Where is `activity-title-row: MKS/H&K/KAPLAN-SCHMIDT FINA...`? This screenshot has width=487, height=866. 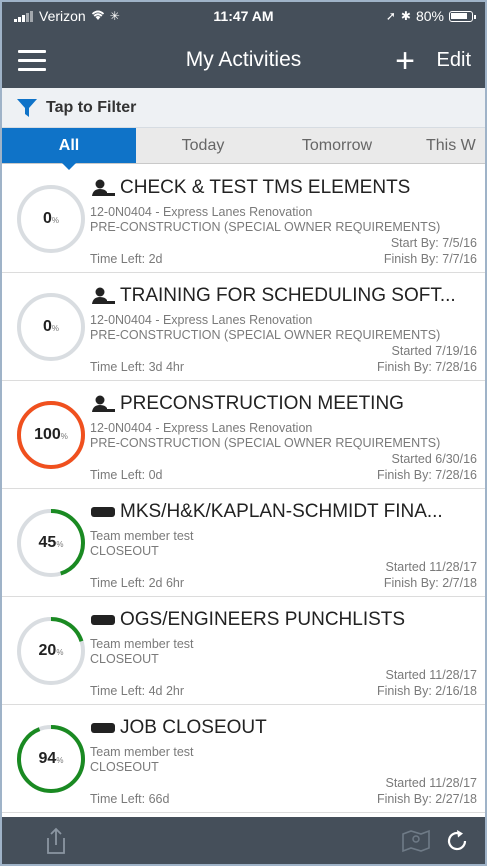 activity-title-row: MKS/H&K/KAPLAN-SCHMIDT FINA... is located at coordinates (283, 512).